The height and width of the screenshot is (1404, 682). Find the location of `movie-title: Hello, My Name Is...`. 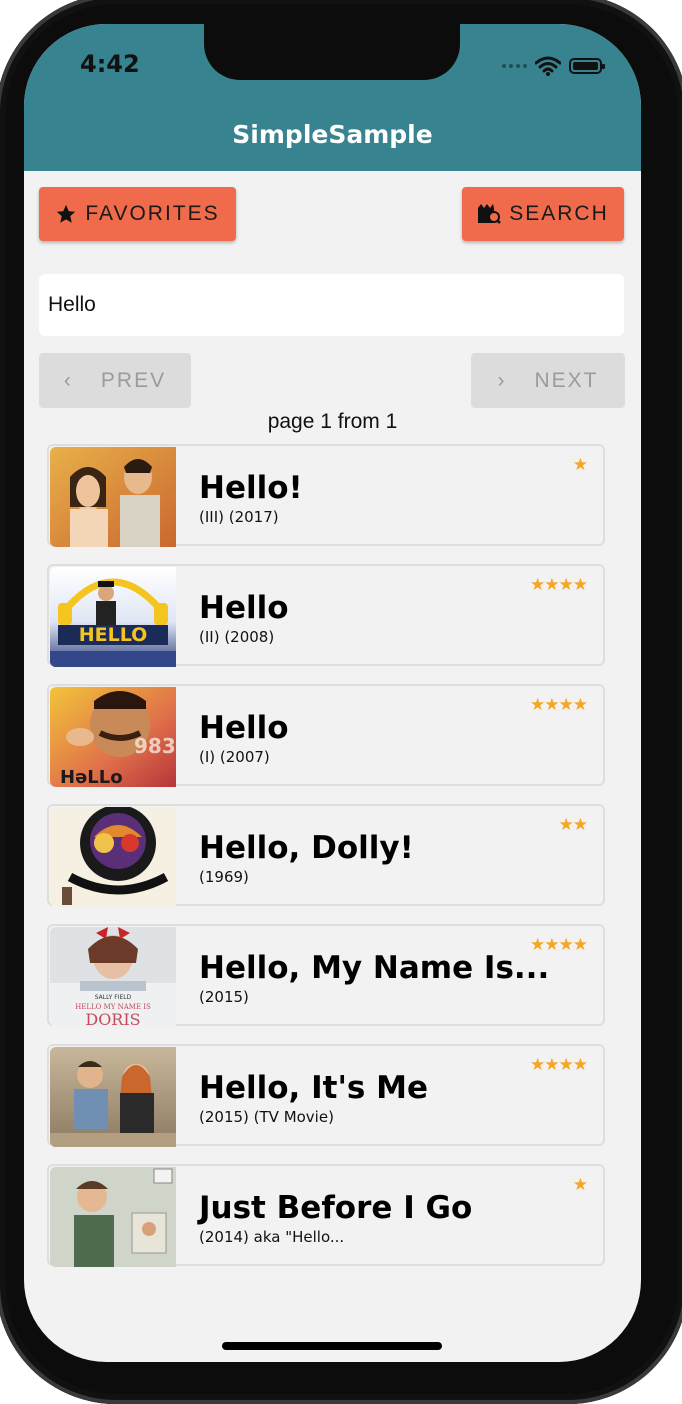

movie-title: Hello, My Name Is... is located at coordinates (374, 968).